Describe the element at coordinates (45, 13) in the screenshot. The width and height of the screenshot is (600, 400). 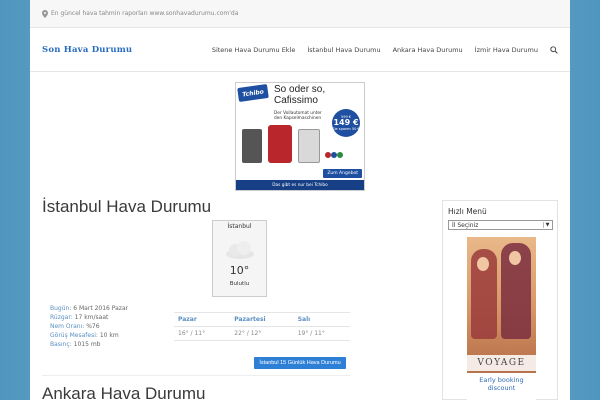
I see `location-pin-icon` at that location.